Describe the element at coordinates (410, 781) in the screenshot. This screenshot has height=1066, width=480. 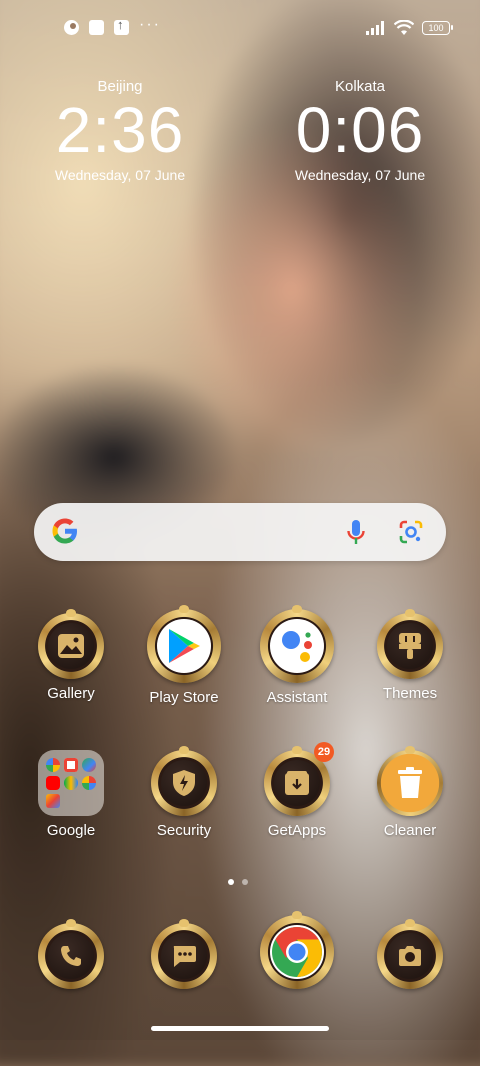
I see `cleaner-icon` at that location.